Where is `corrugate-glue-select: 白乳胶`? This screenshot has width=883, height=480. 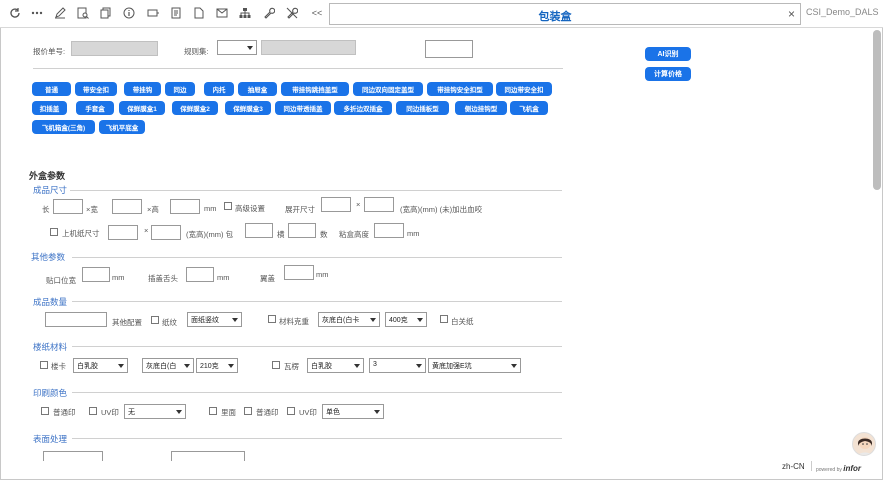 corrugate-glue-select: 白乳胶 is located at coordinates (335, 365).